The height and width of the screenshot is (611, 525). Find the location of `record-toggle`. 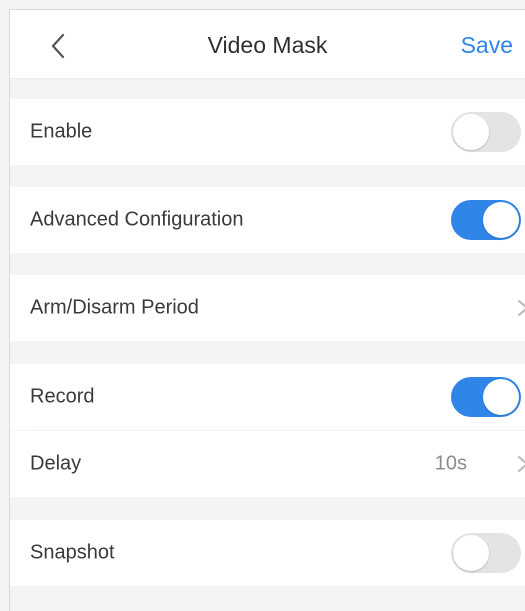

record-toggle is located at coordinates (486, 397).